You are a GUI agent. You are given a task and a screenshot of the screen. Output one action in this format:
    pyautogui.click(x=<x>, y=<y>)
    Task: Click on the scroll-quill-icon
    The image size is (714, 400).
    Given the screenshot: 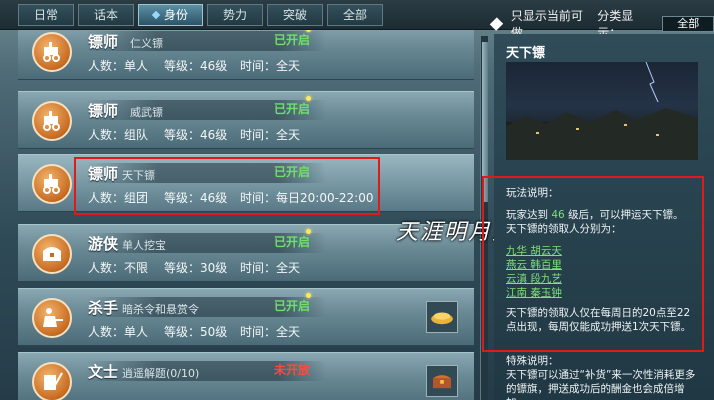 What is the action you would take?
    pyautogui.click(x=52, y=381)
    